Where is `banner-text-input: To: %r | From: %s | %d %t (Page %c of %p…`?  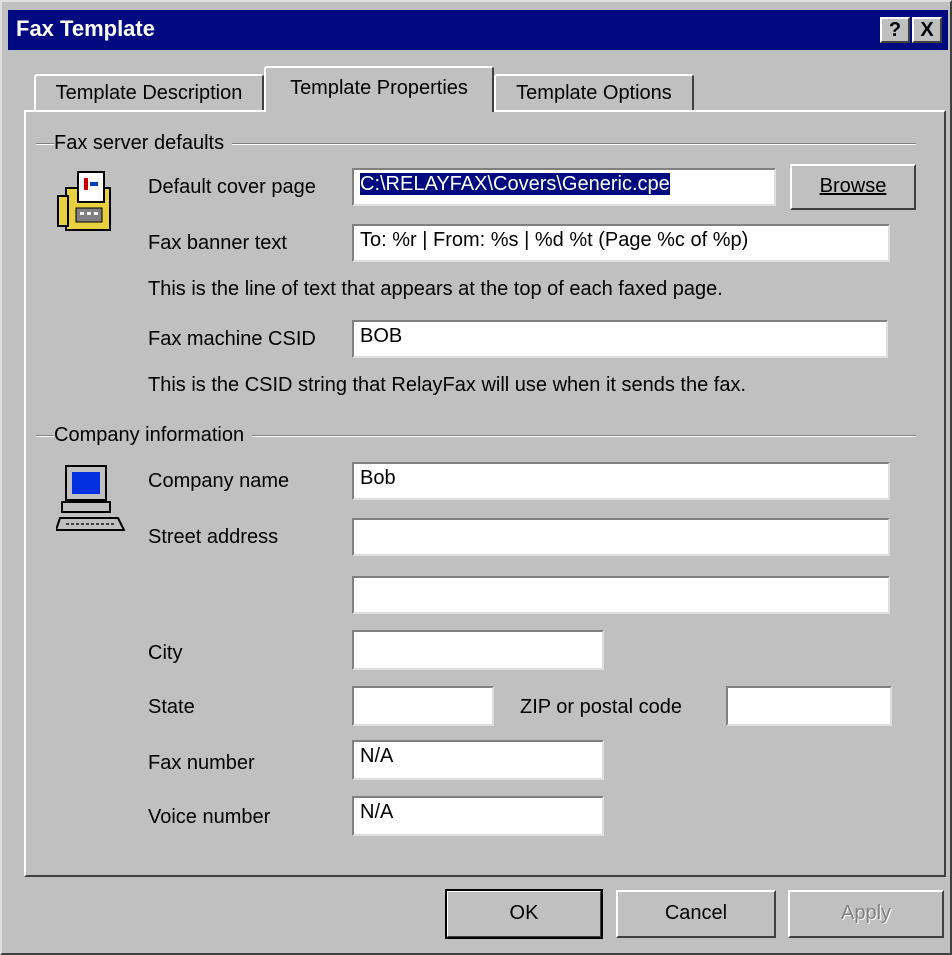 banner-text-input: To: %r | From: %s | %d %t (Page %c of %p… is located at coordinates (621, 243).